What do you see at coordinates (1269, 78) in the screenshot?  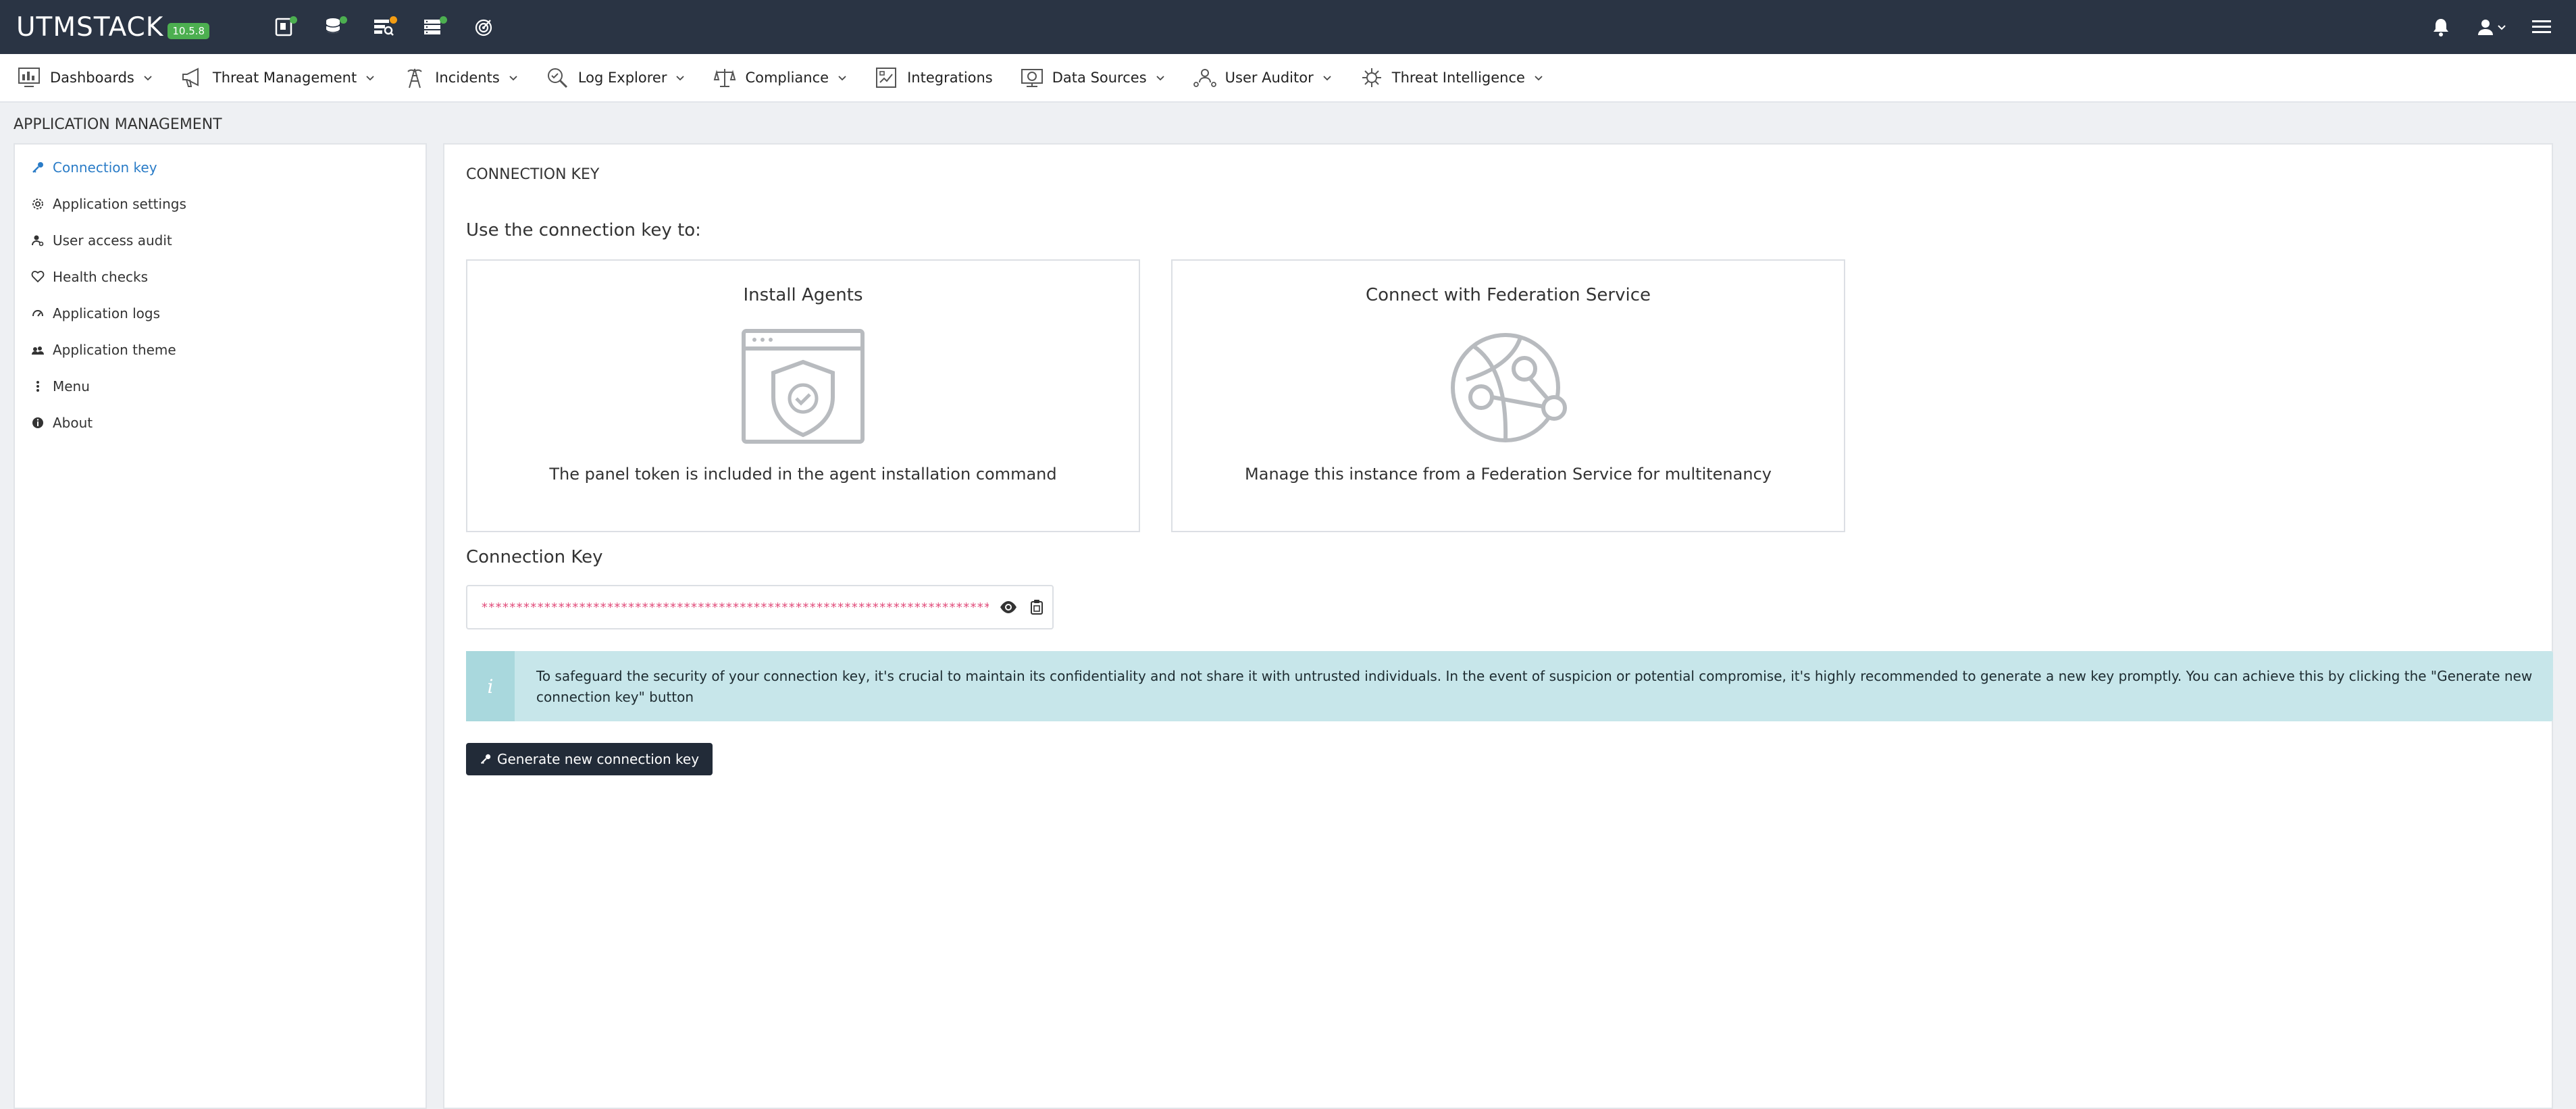 I see `nav-label: User Auditor` at bounding box center [1269, 78].